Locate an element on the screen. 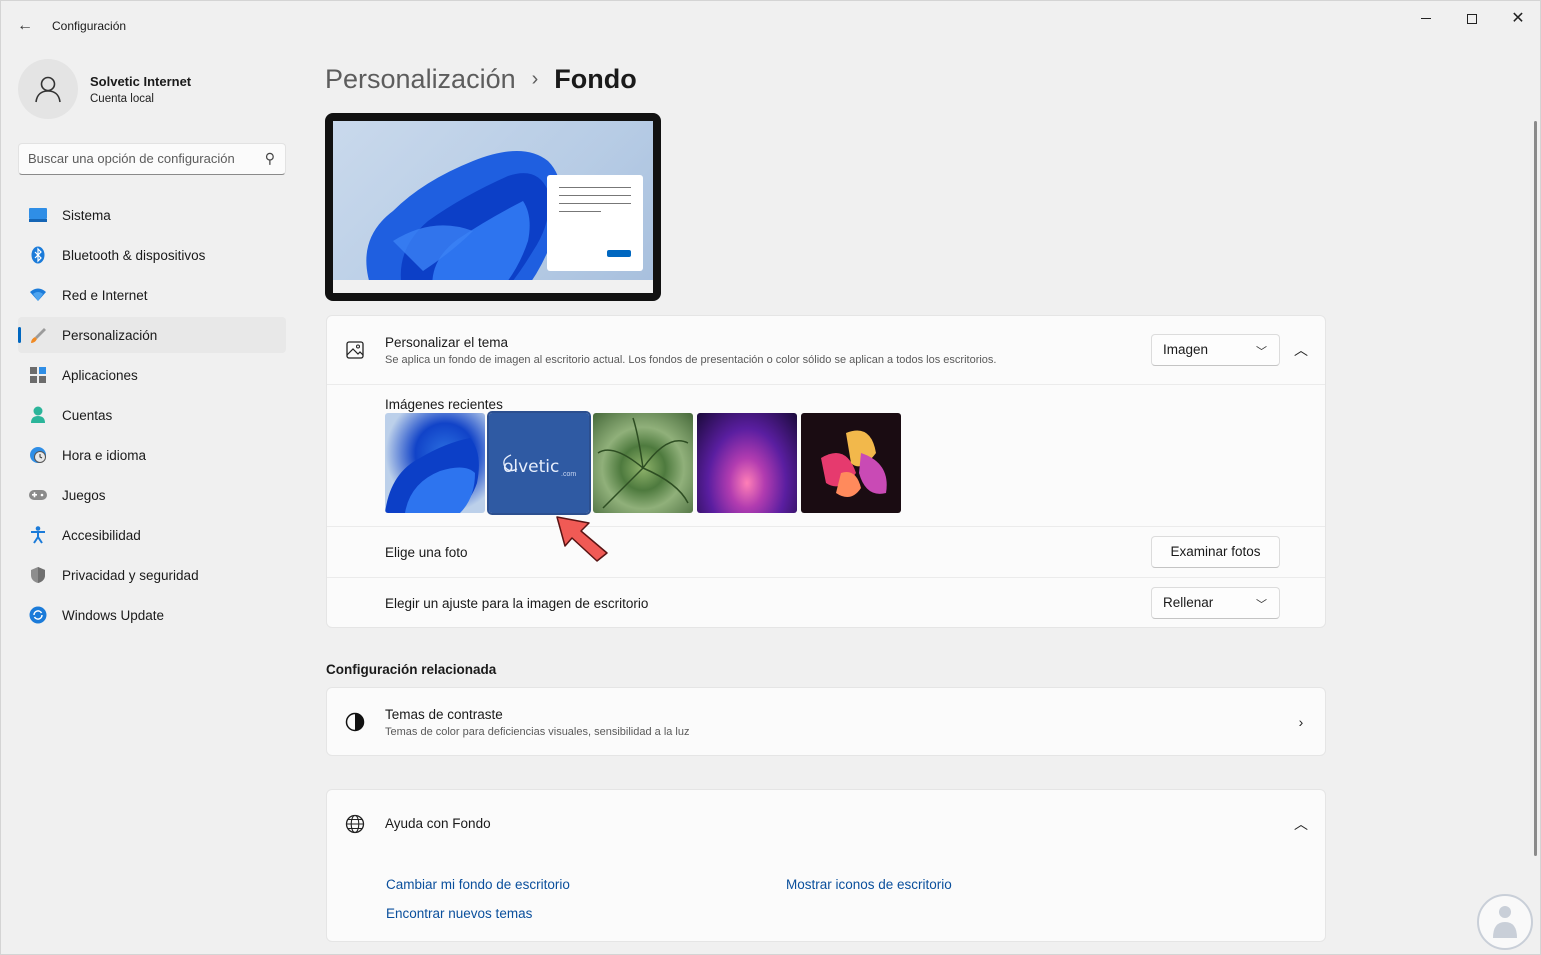  close-button: ✕ is located at coordinates (1518, 19).